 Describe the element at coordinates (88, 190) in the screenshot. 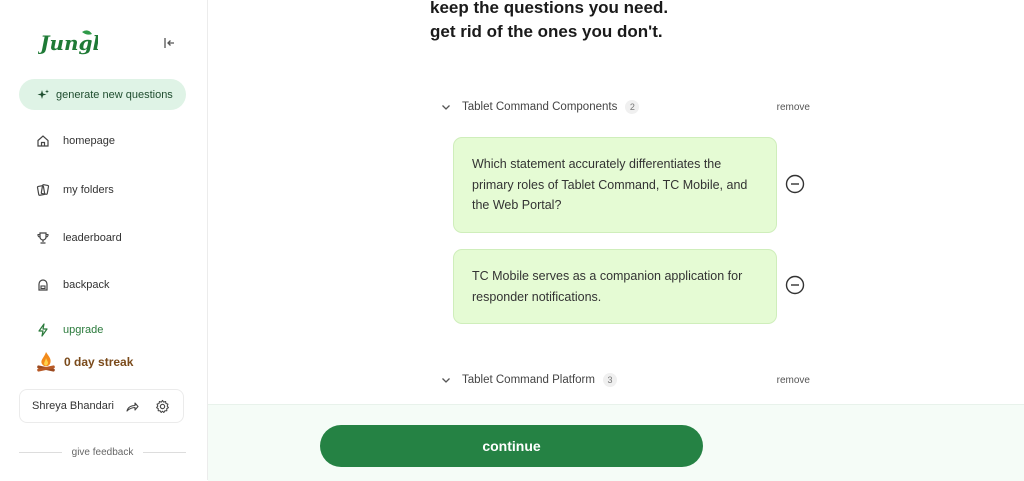

I see `sidebar-item-label: my folders` at that location.